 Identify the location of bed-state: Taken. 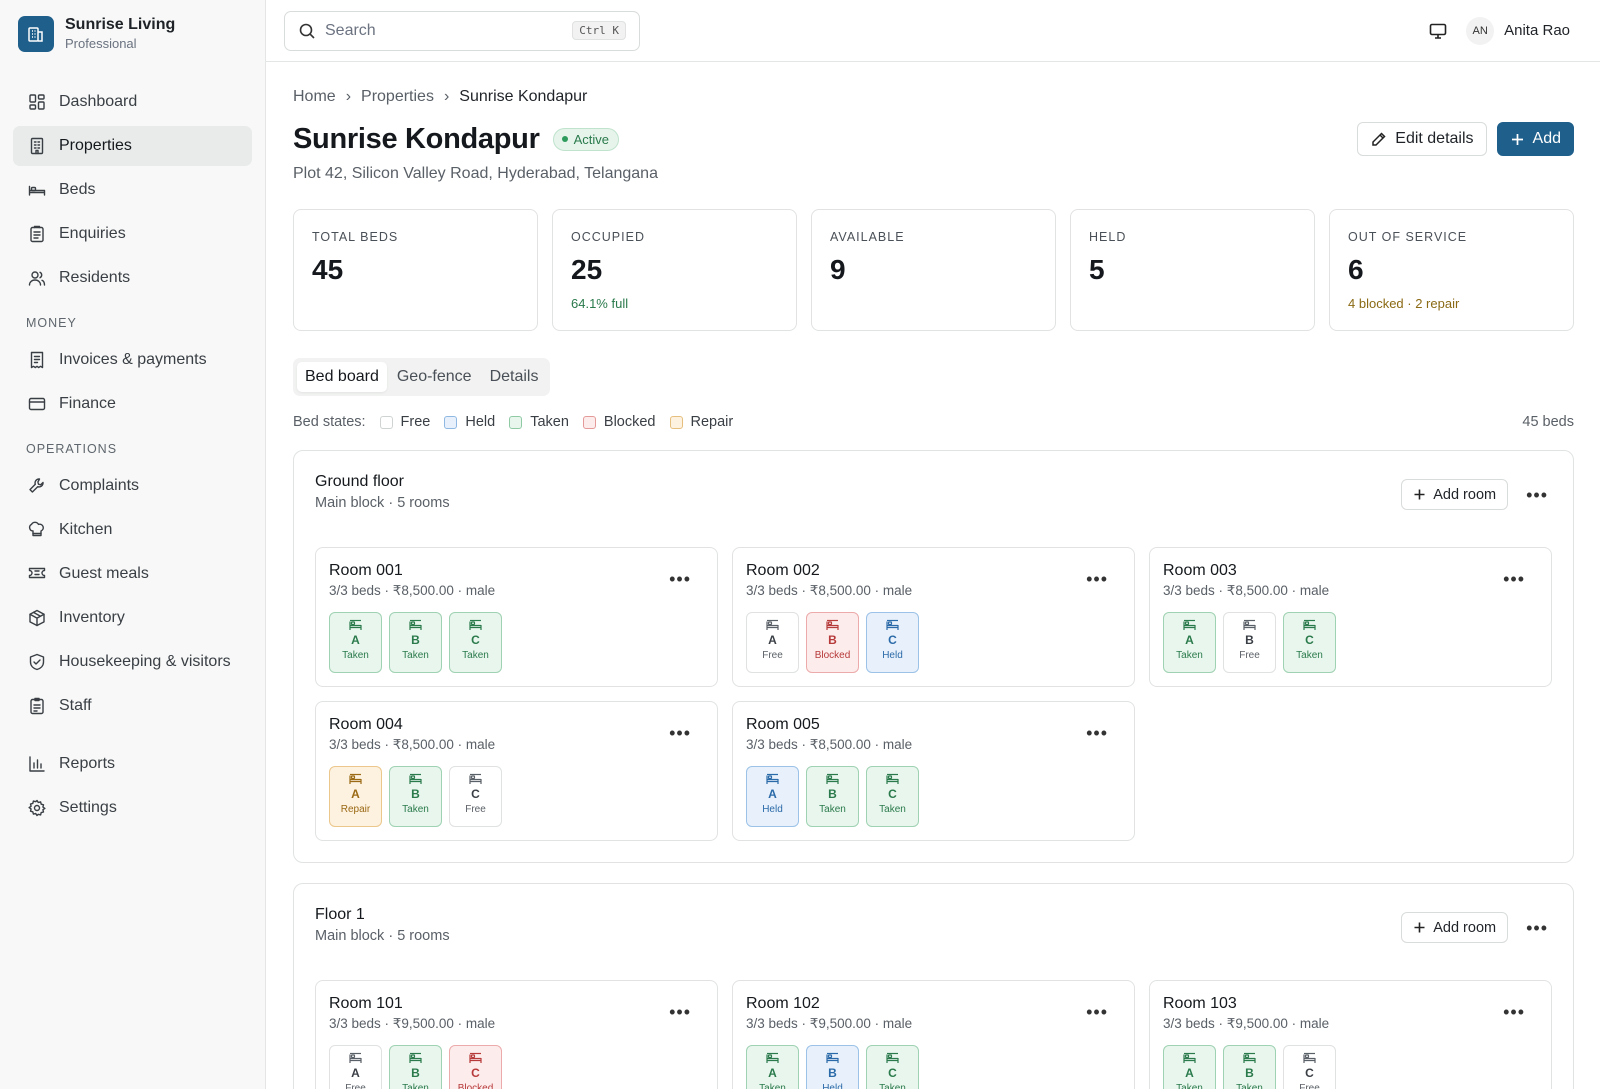
(475, 655).